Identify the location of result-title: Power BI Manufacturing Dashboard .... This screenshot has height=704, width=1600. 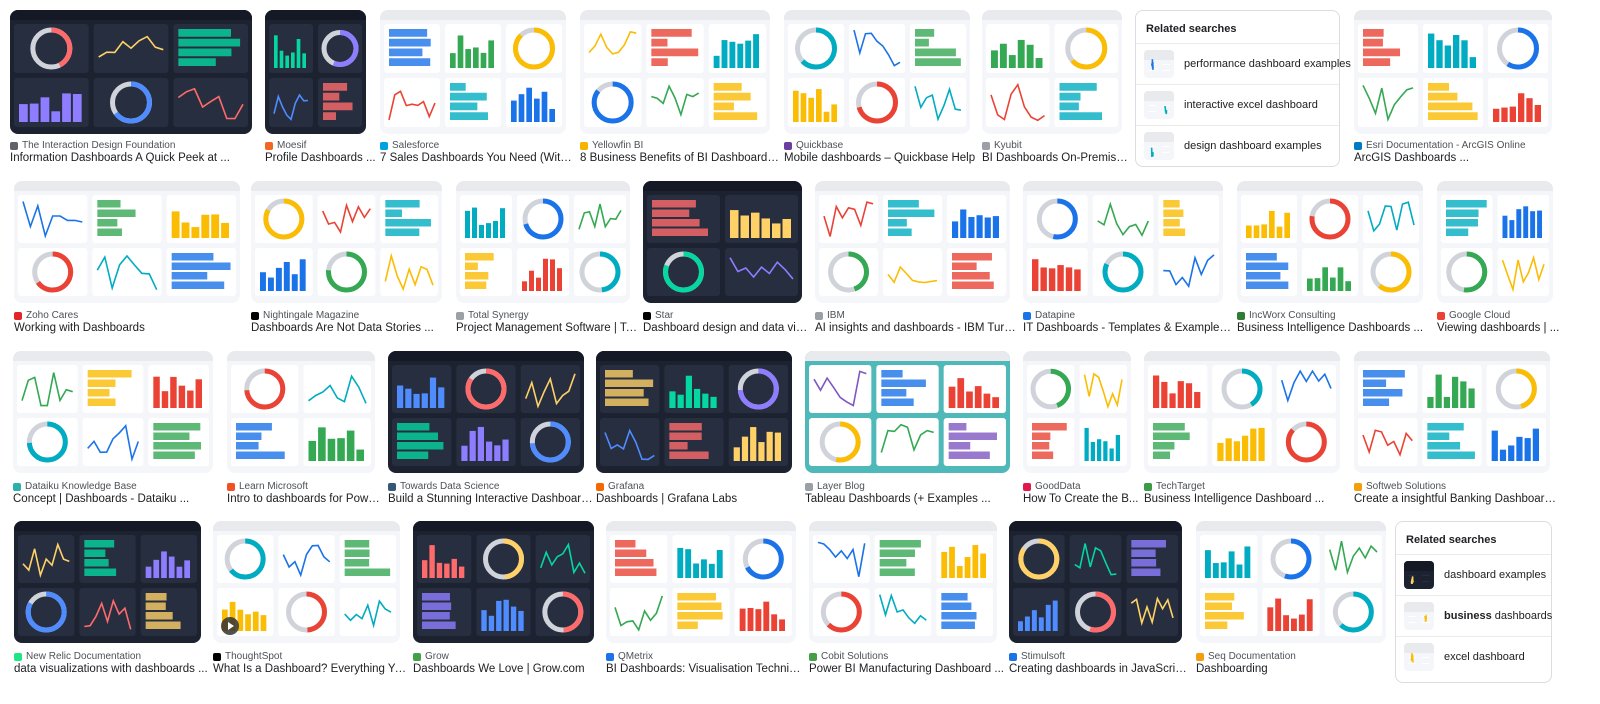
(908, 669).